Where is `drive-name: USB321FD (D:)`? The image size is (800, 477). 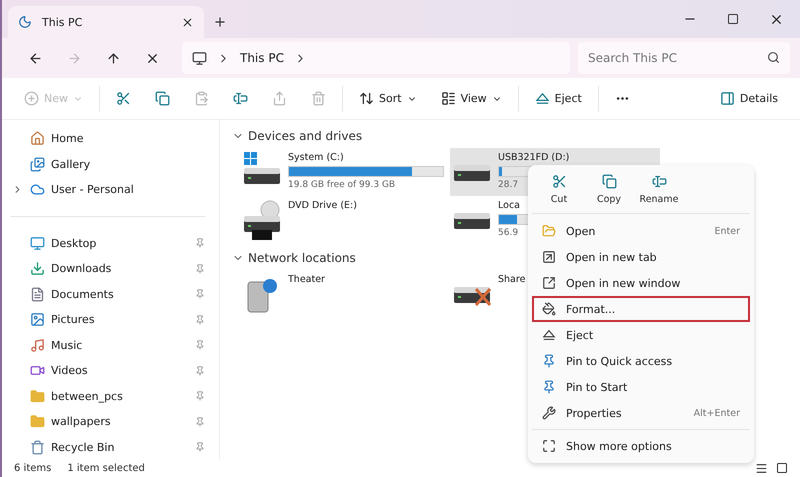
drive-name: USB321FD (D:) is located at coordinates (534, 157).